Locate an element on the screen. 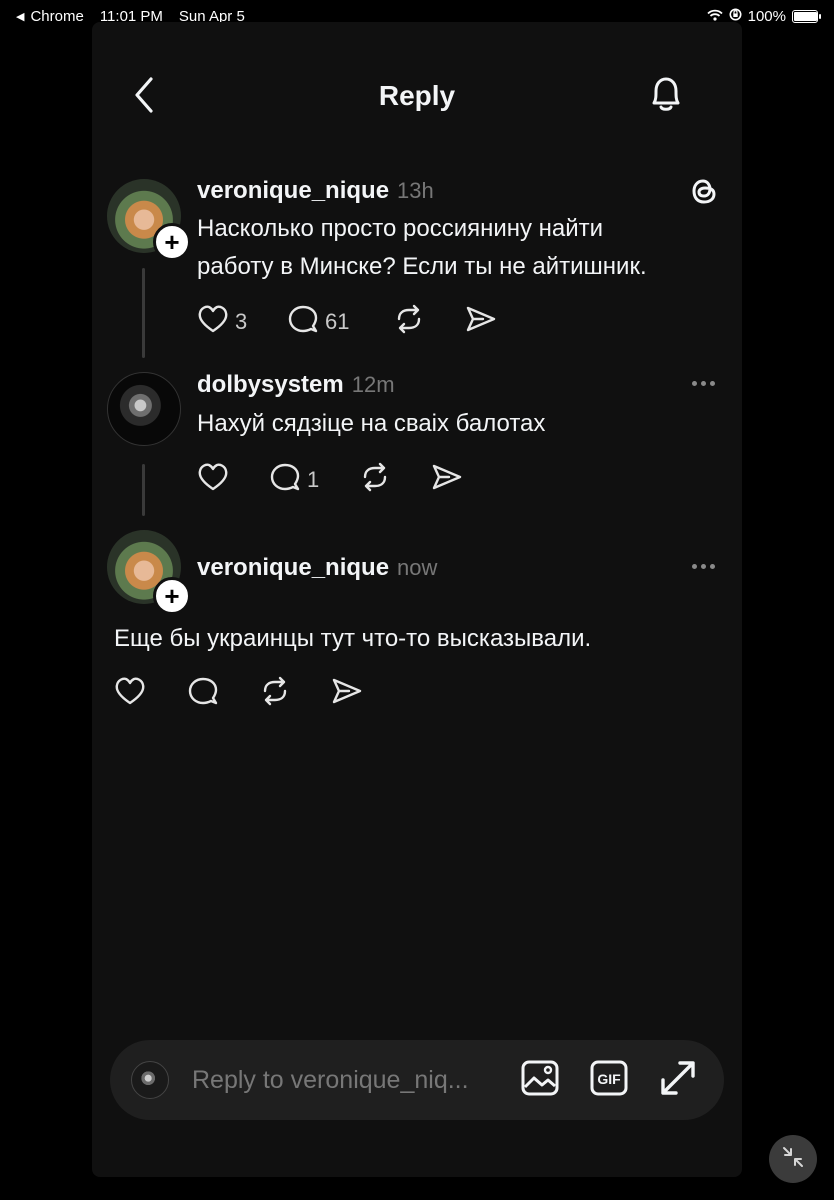 Image resolution: width=834 pixels, height=1200 pixels. svg-text: GIF is located at coordinates (609, 1079).